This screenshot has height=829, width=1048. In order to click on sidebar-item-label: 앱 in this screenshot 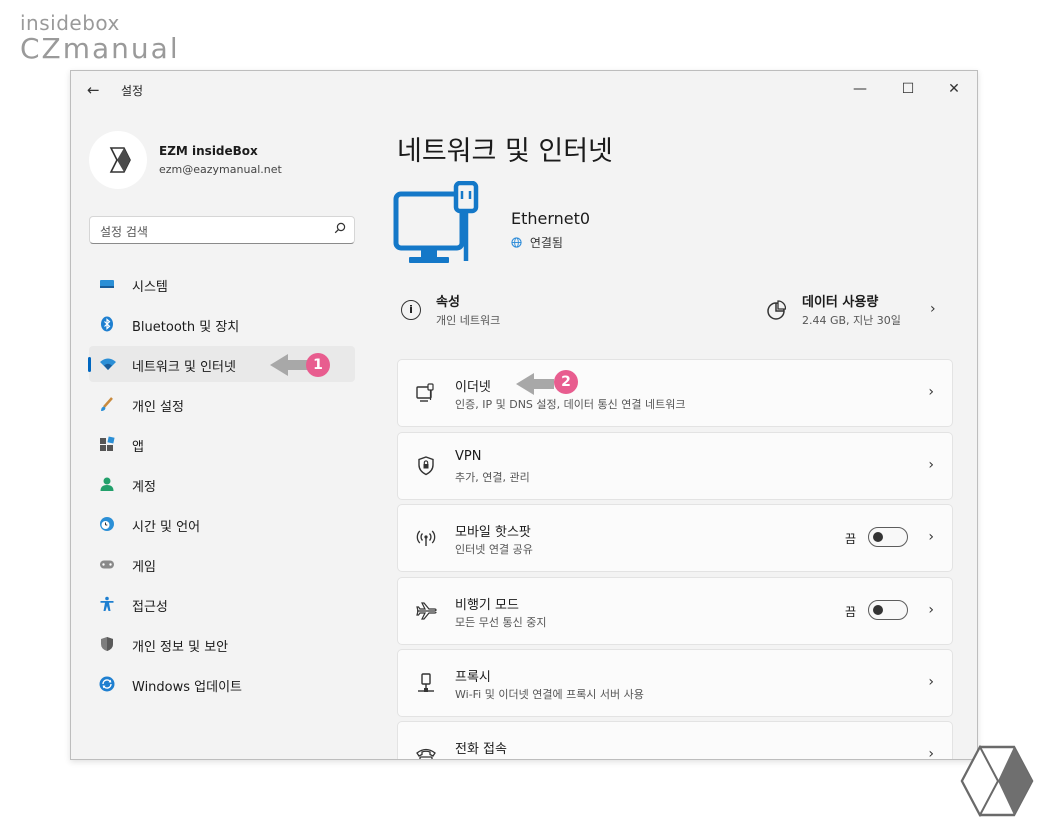, I will do `click(138, 447)`.